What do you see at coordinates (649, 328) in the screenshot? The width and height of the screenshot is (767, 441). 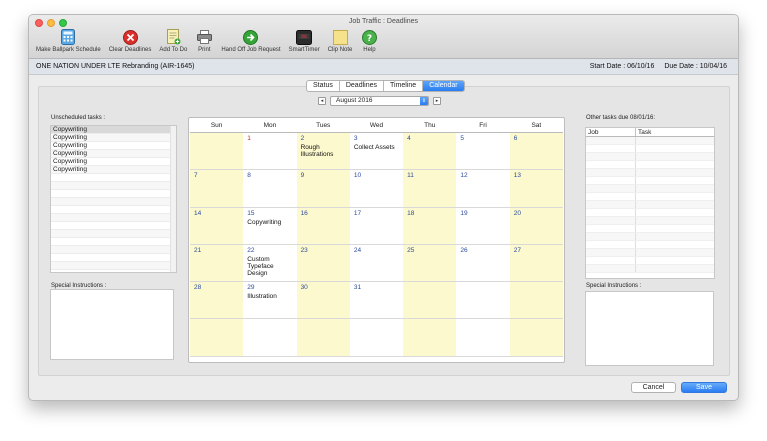 I see `special-instructions-right-input` at bounding box center [649, 328].